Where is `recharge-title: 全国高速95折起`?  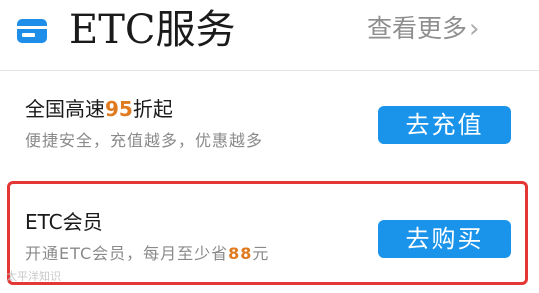
recharge-title: 全国高速95折起 is located at coordinates (99, 109).